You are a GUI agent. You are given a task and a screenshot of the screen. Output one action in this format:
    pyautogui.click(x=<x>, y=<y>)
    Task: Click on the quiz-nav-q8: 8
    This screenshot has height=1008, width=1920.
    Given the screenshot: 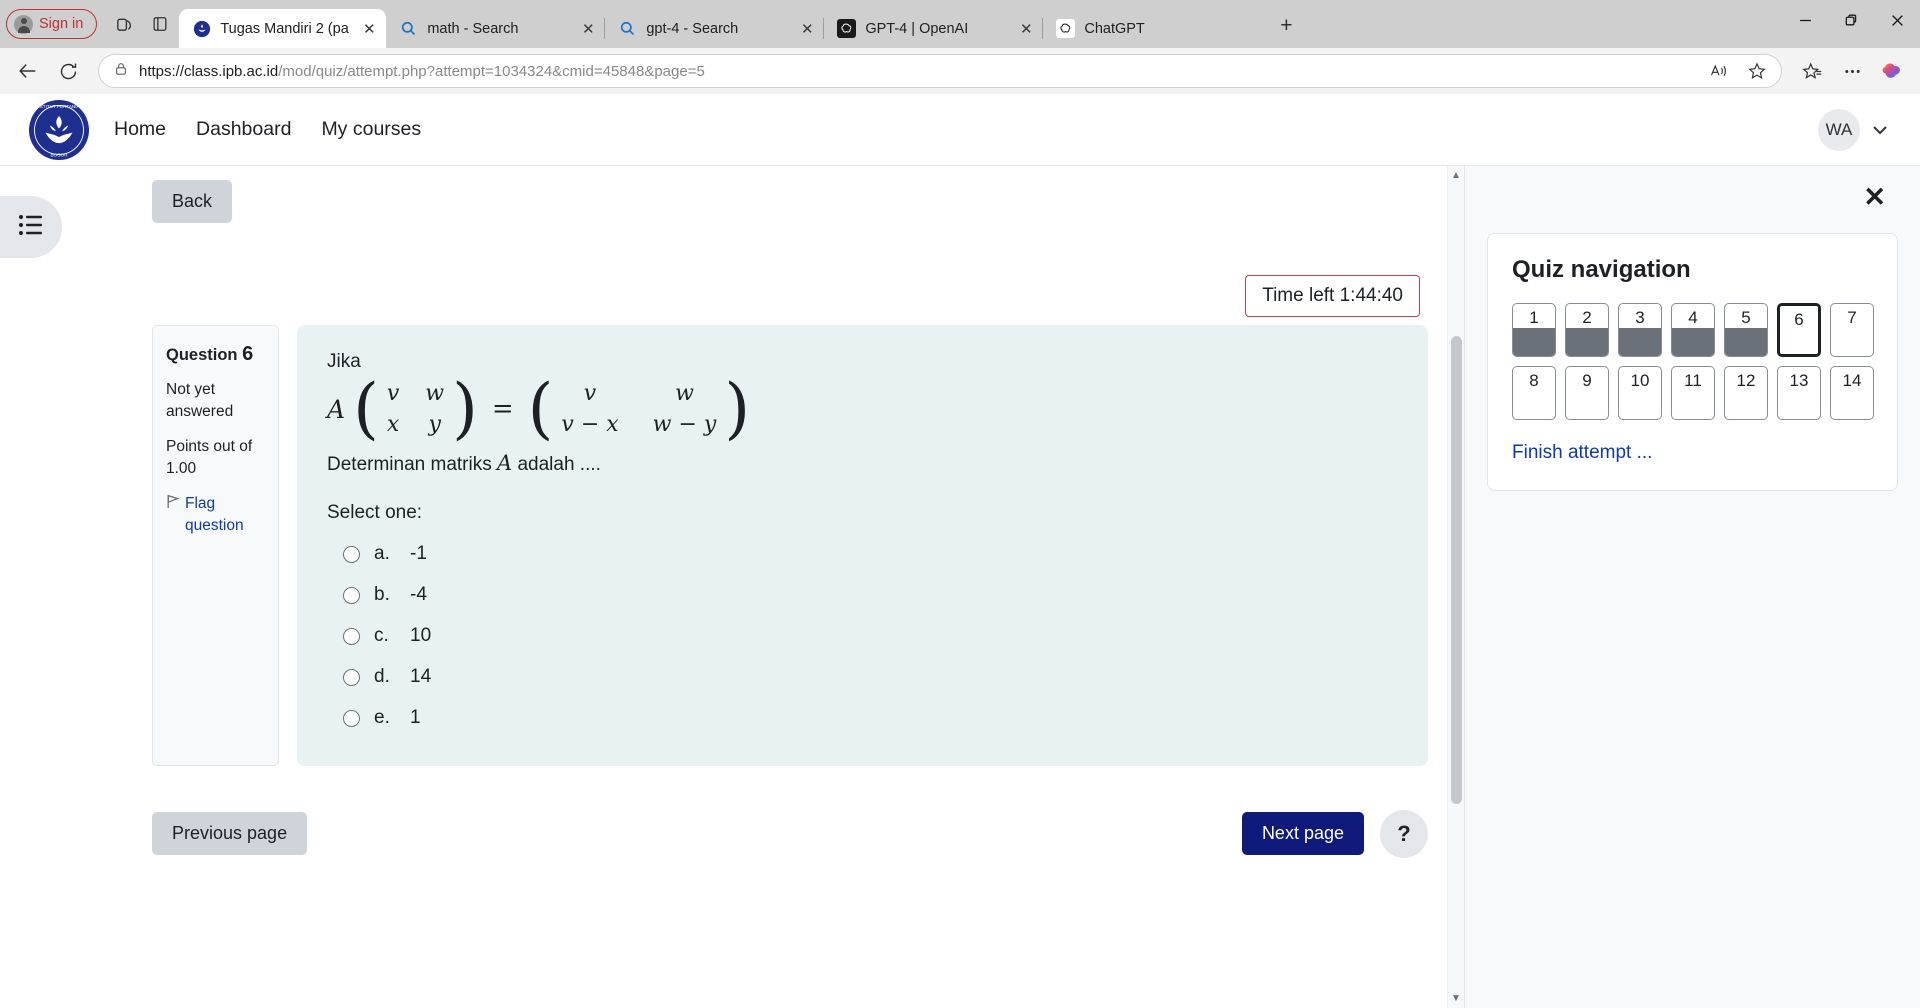 What is the action you would take?
    pyautogui.click(x=1534, y=393)
    